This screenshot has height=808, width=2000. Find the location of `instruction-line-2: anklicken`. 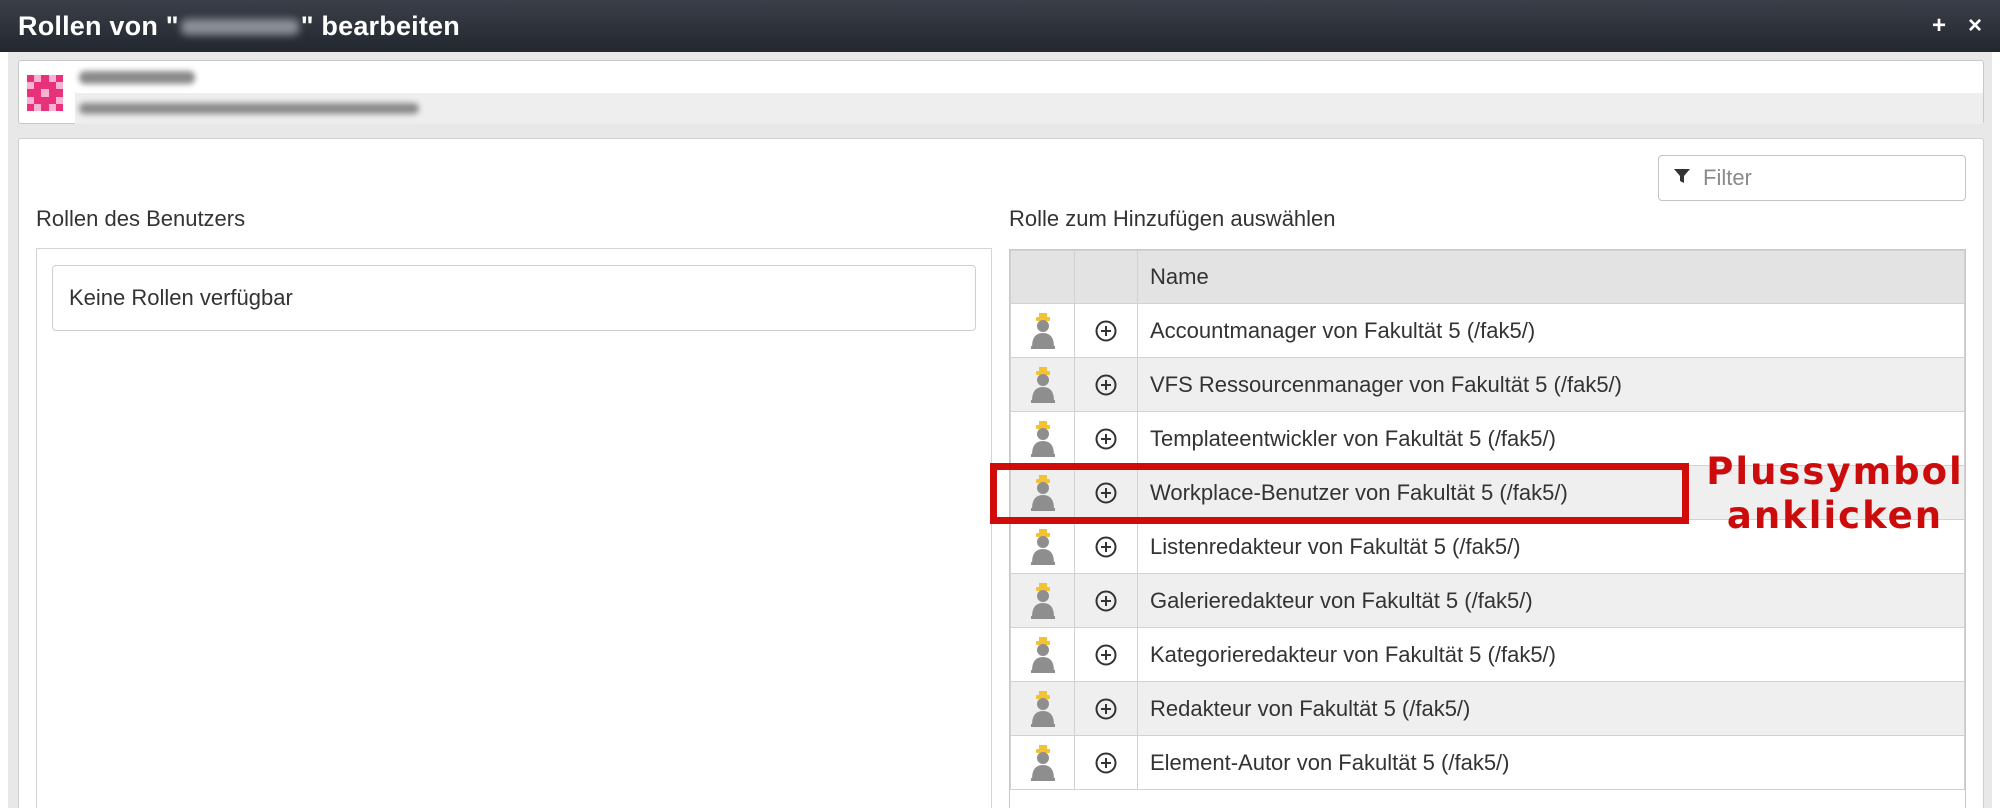

instruction-line-2: anklicken is located at coordinates (1835, 515).